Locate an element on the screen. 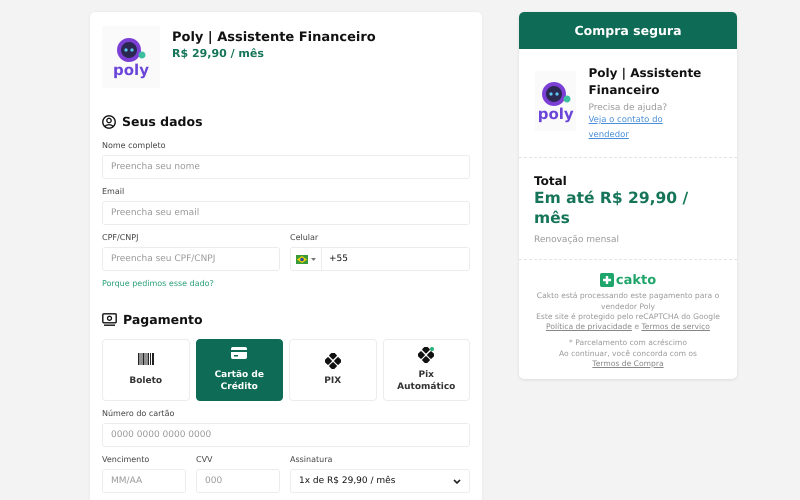 This screenshot has height=500, width=800. field-label: CPF/CNPJ is located at coordinates (121, 237).